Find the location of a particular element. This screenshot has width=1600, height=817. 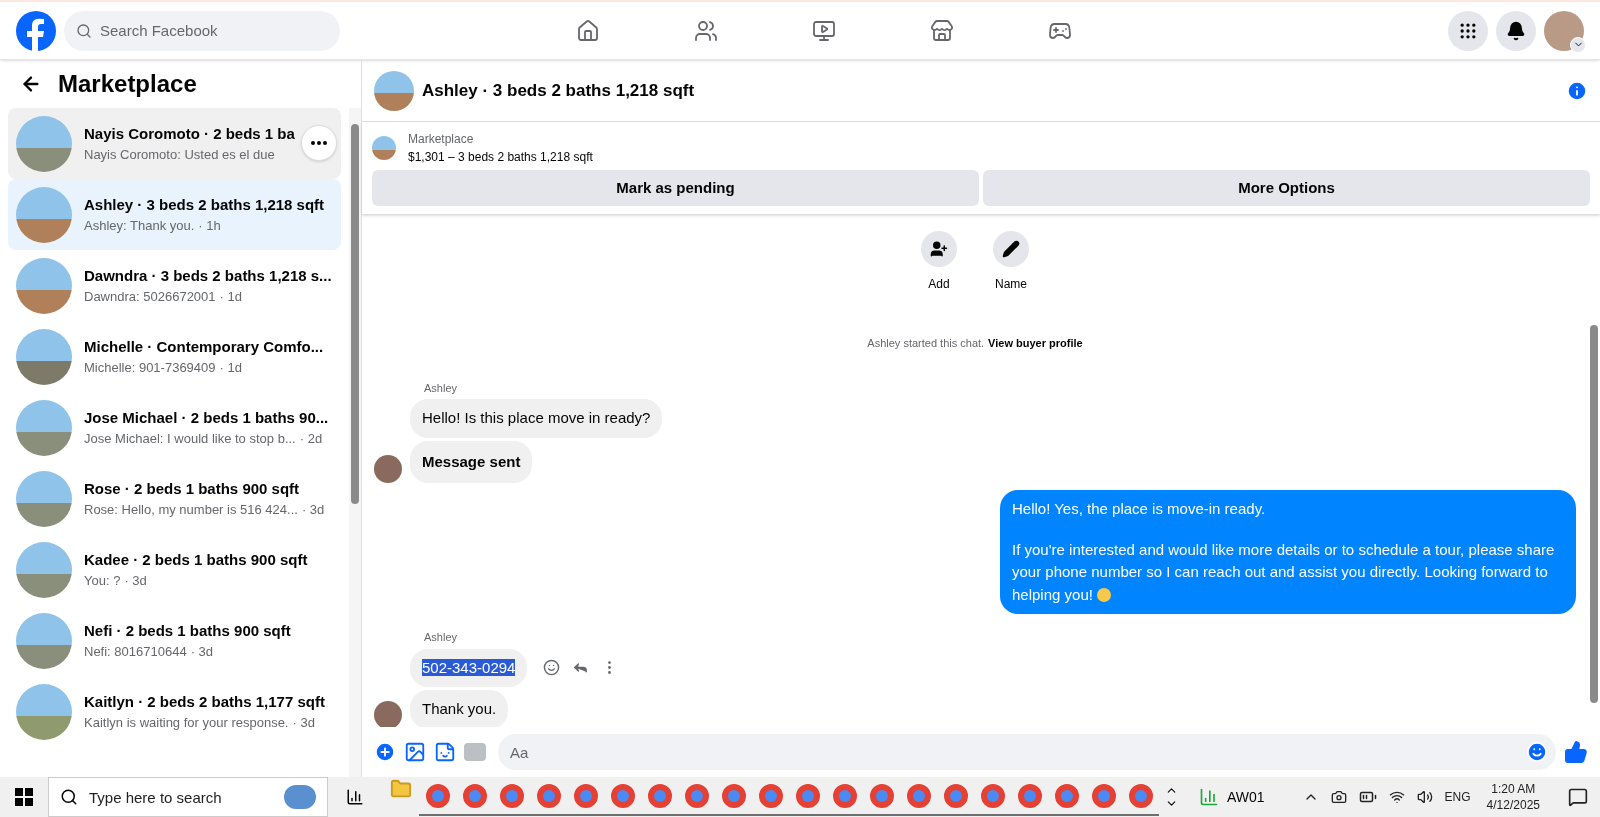

listing-label: Marketplace is located at coordinates (441, 139).